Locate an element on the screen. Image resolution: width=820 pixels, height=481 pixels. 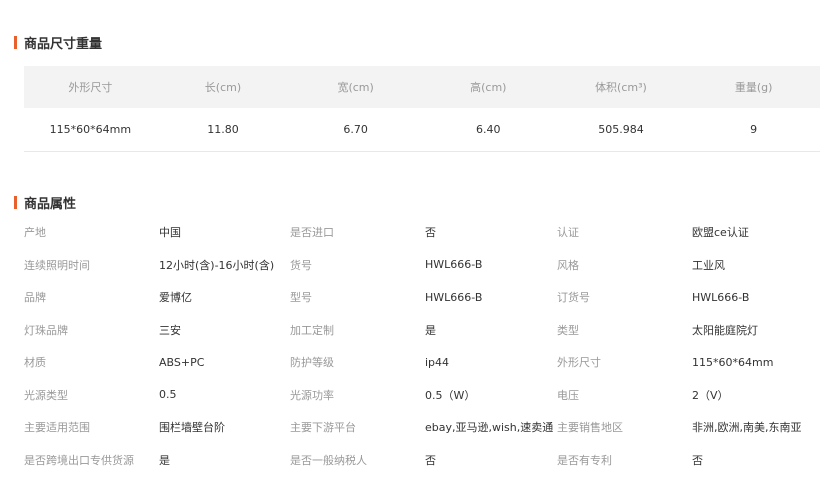
attr-label: 订货号 is located at coordinates (573, 298).